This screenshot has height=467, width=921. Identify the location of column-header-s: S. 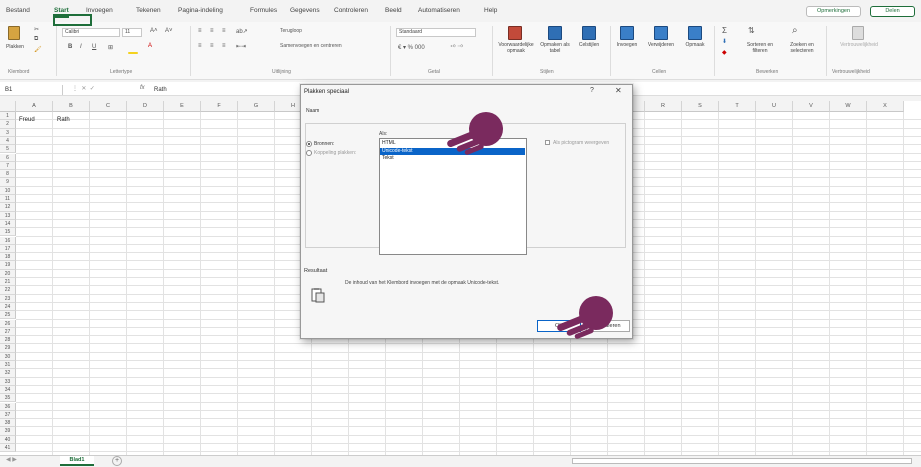
(700, 106).